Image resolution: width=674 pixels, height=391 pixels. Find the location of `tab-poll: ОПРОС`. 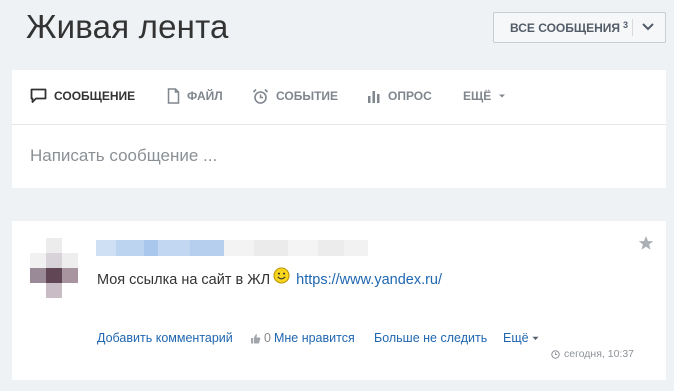

tab-poll: ОПРОС is located at coordinates (399, 96).